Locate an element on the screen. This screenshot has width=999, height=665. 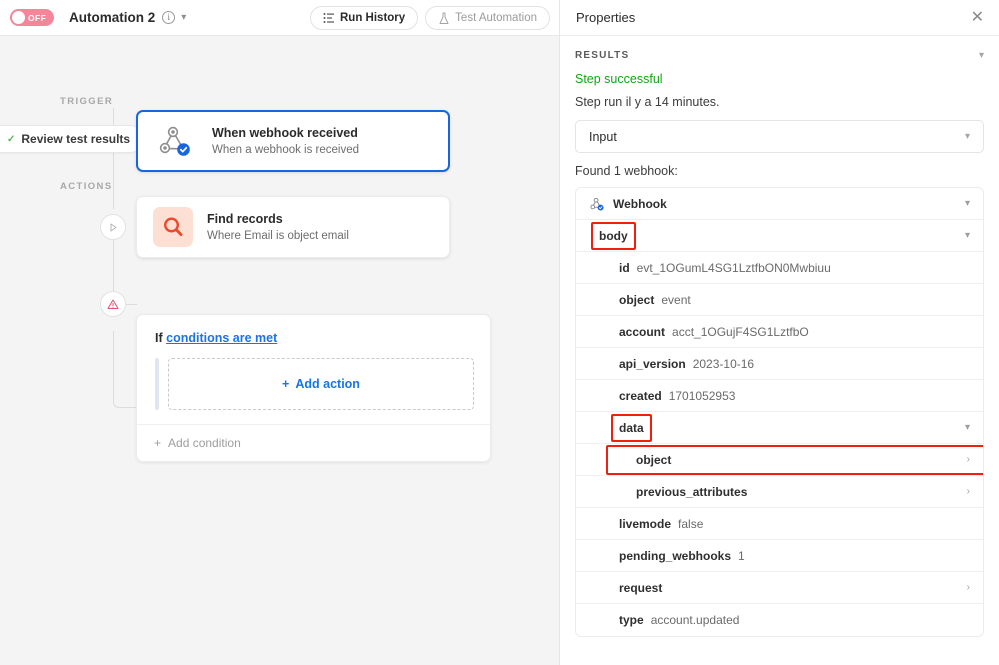
results-section-header: RESULTS ▾ is located at coordinates (779, 55).